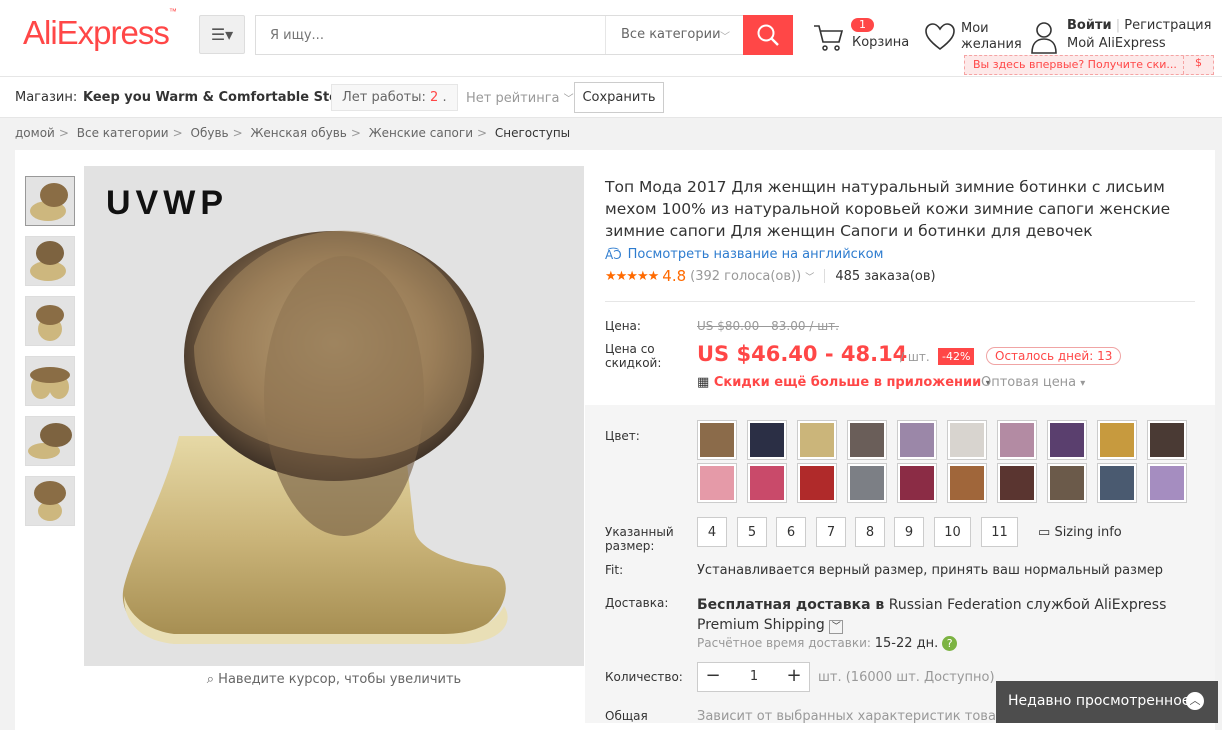 This screenshot has height=730, width=1222. What do you see at coordinates (532, 133) in the screenshot?
I see `breadcrumb-snow-boots: Снегоступы` at bounding box center [532, 133].